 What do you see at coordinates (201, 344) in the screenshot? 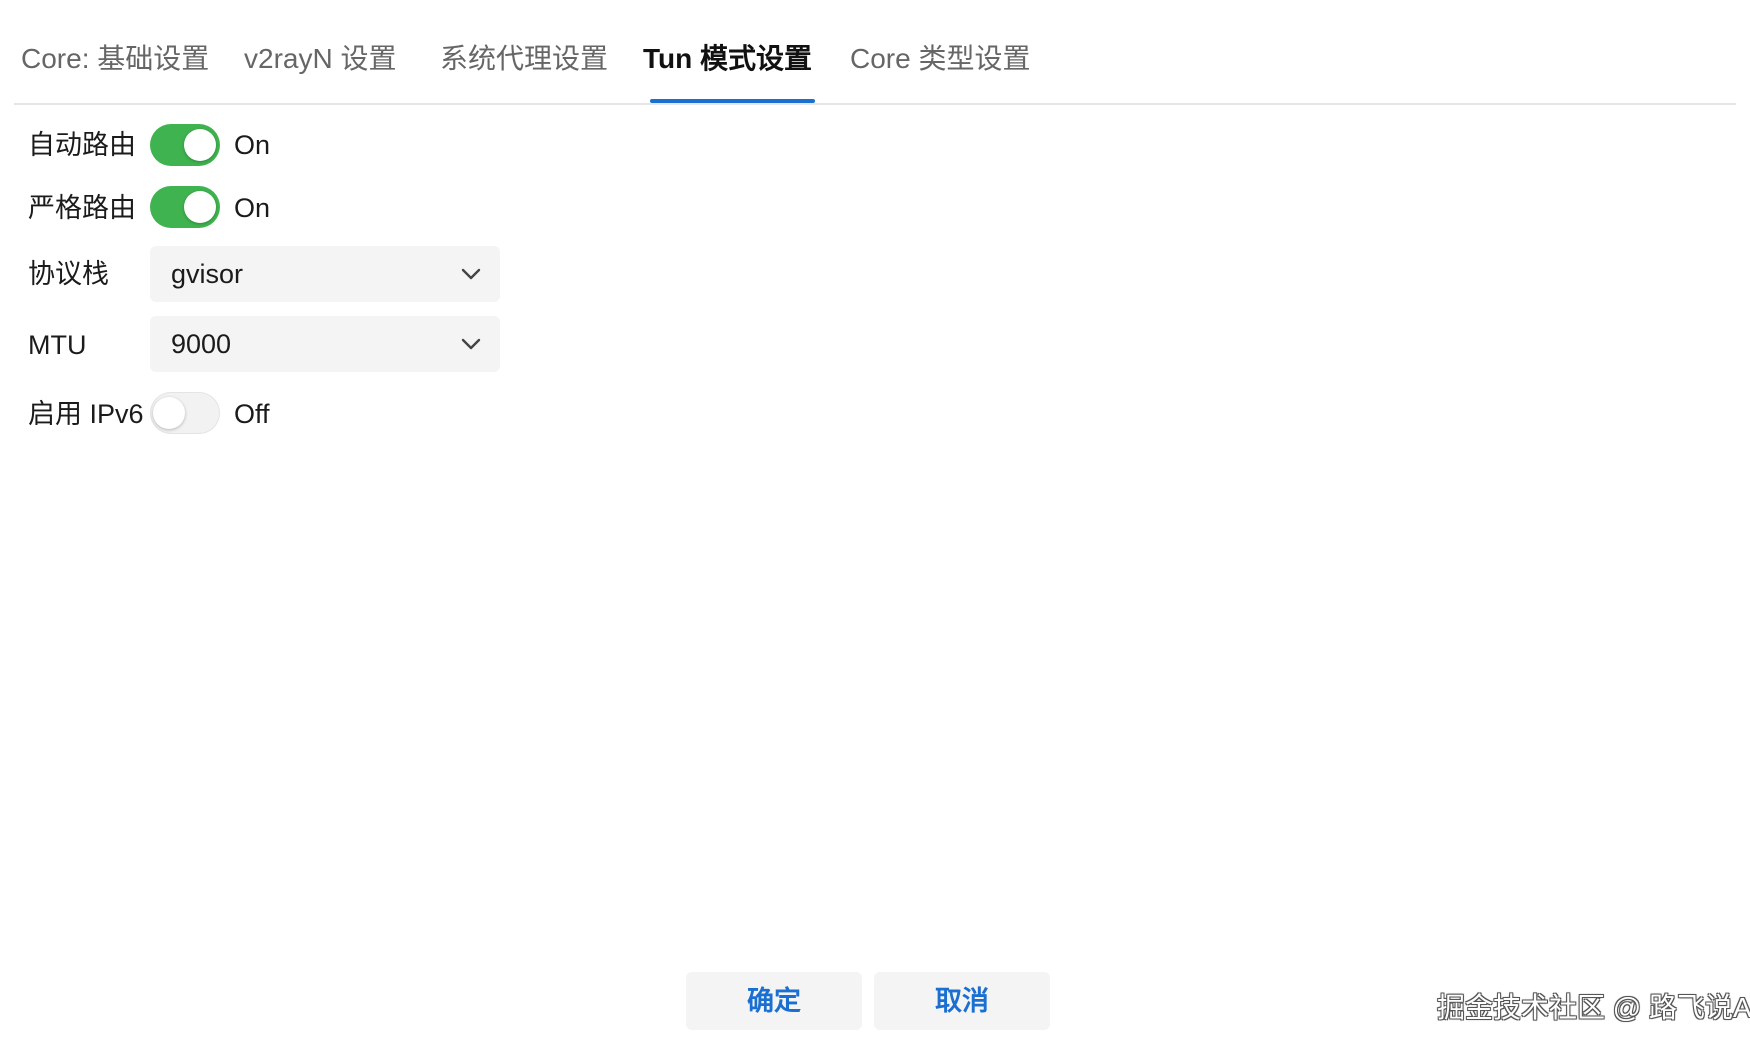
I see `mtu-select-value: 9000` at bounding box center [201, 344].